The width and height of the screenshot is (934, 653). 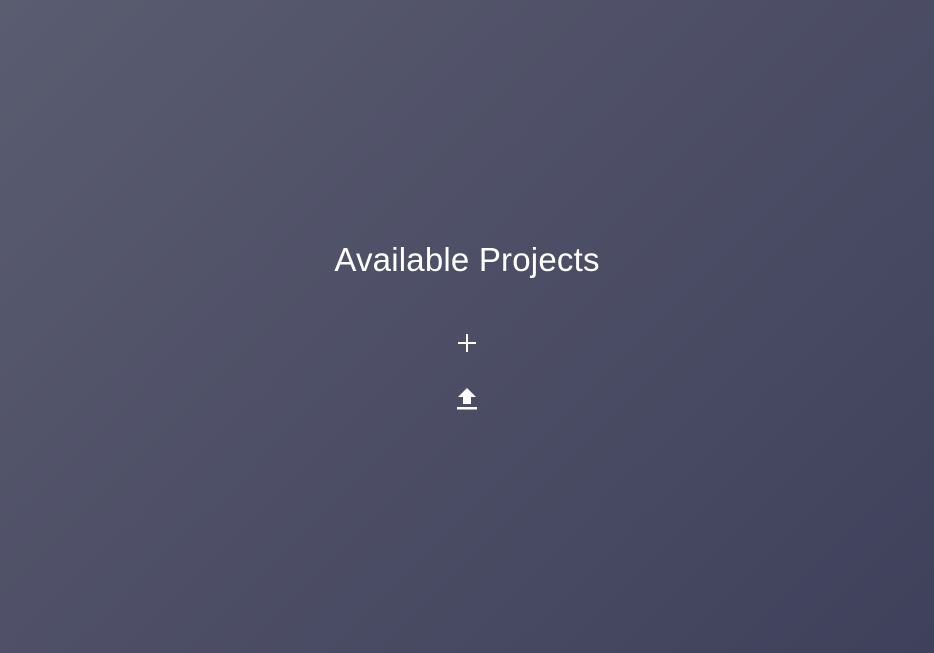 What do you see at coordinates (467, 371) in the screenshot?
I see `project-actions` at bounding box center [467, 371].